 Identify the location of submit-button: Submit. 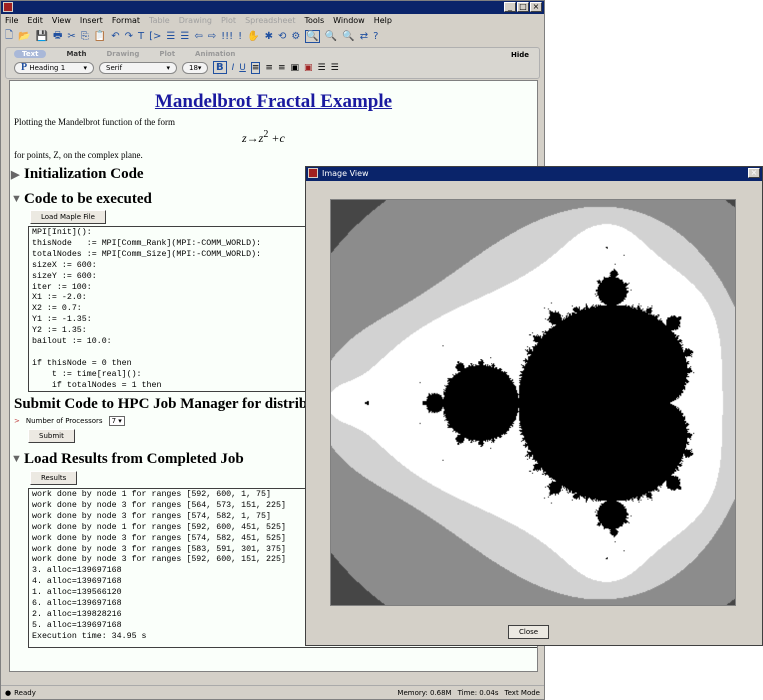
(51, 436).